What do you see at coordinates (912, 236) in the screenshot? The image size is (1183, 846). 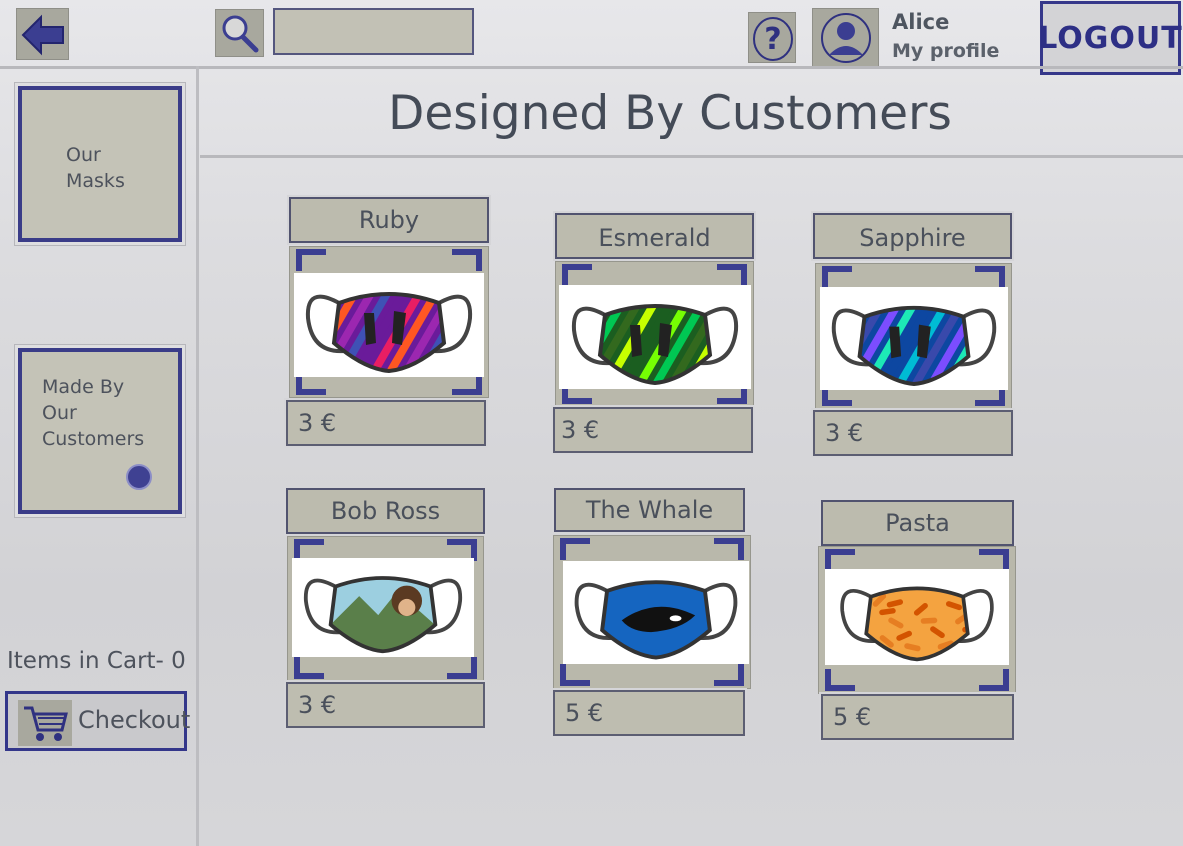 I see `product-name: Sapphire` at bounding box center [912, 236].